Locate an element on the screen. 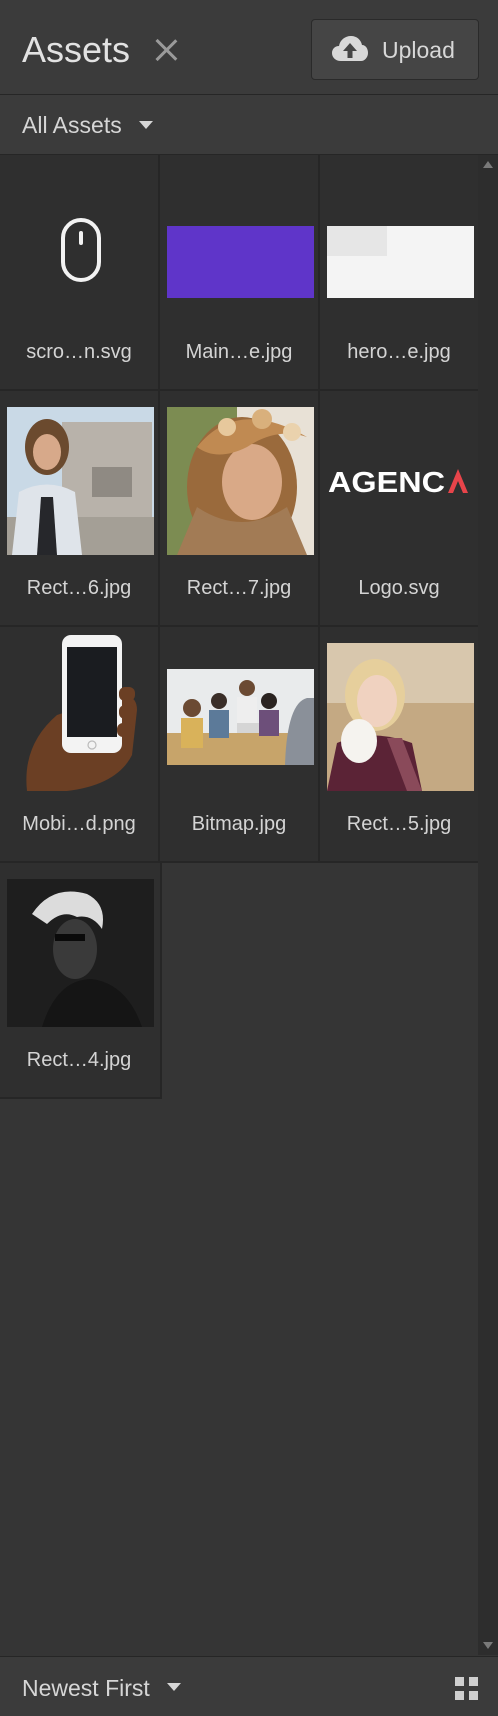  asset-tile: Rect…7.jpg is located at coordinates (240, 509).